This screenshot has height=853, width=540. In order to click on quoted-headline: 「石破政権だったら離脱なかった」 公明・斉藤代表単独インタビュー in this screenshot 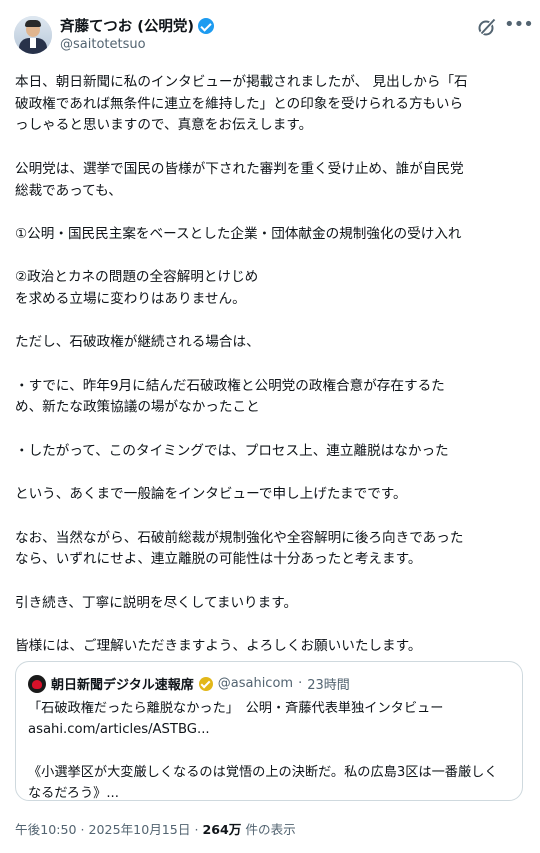, I will do `click(236, 708)`.